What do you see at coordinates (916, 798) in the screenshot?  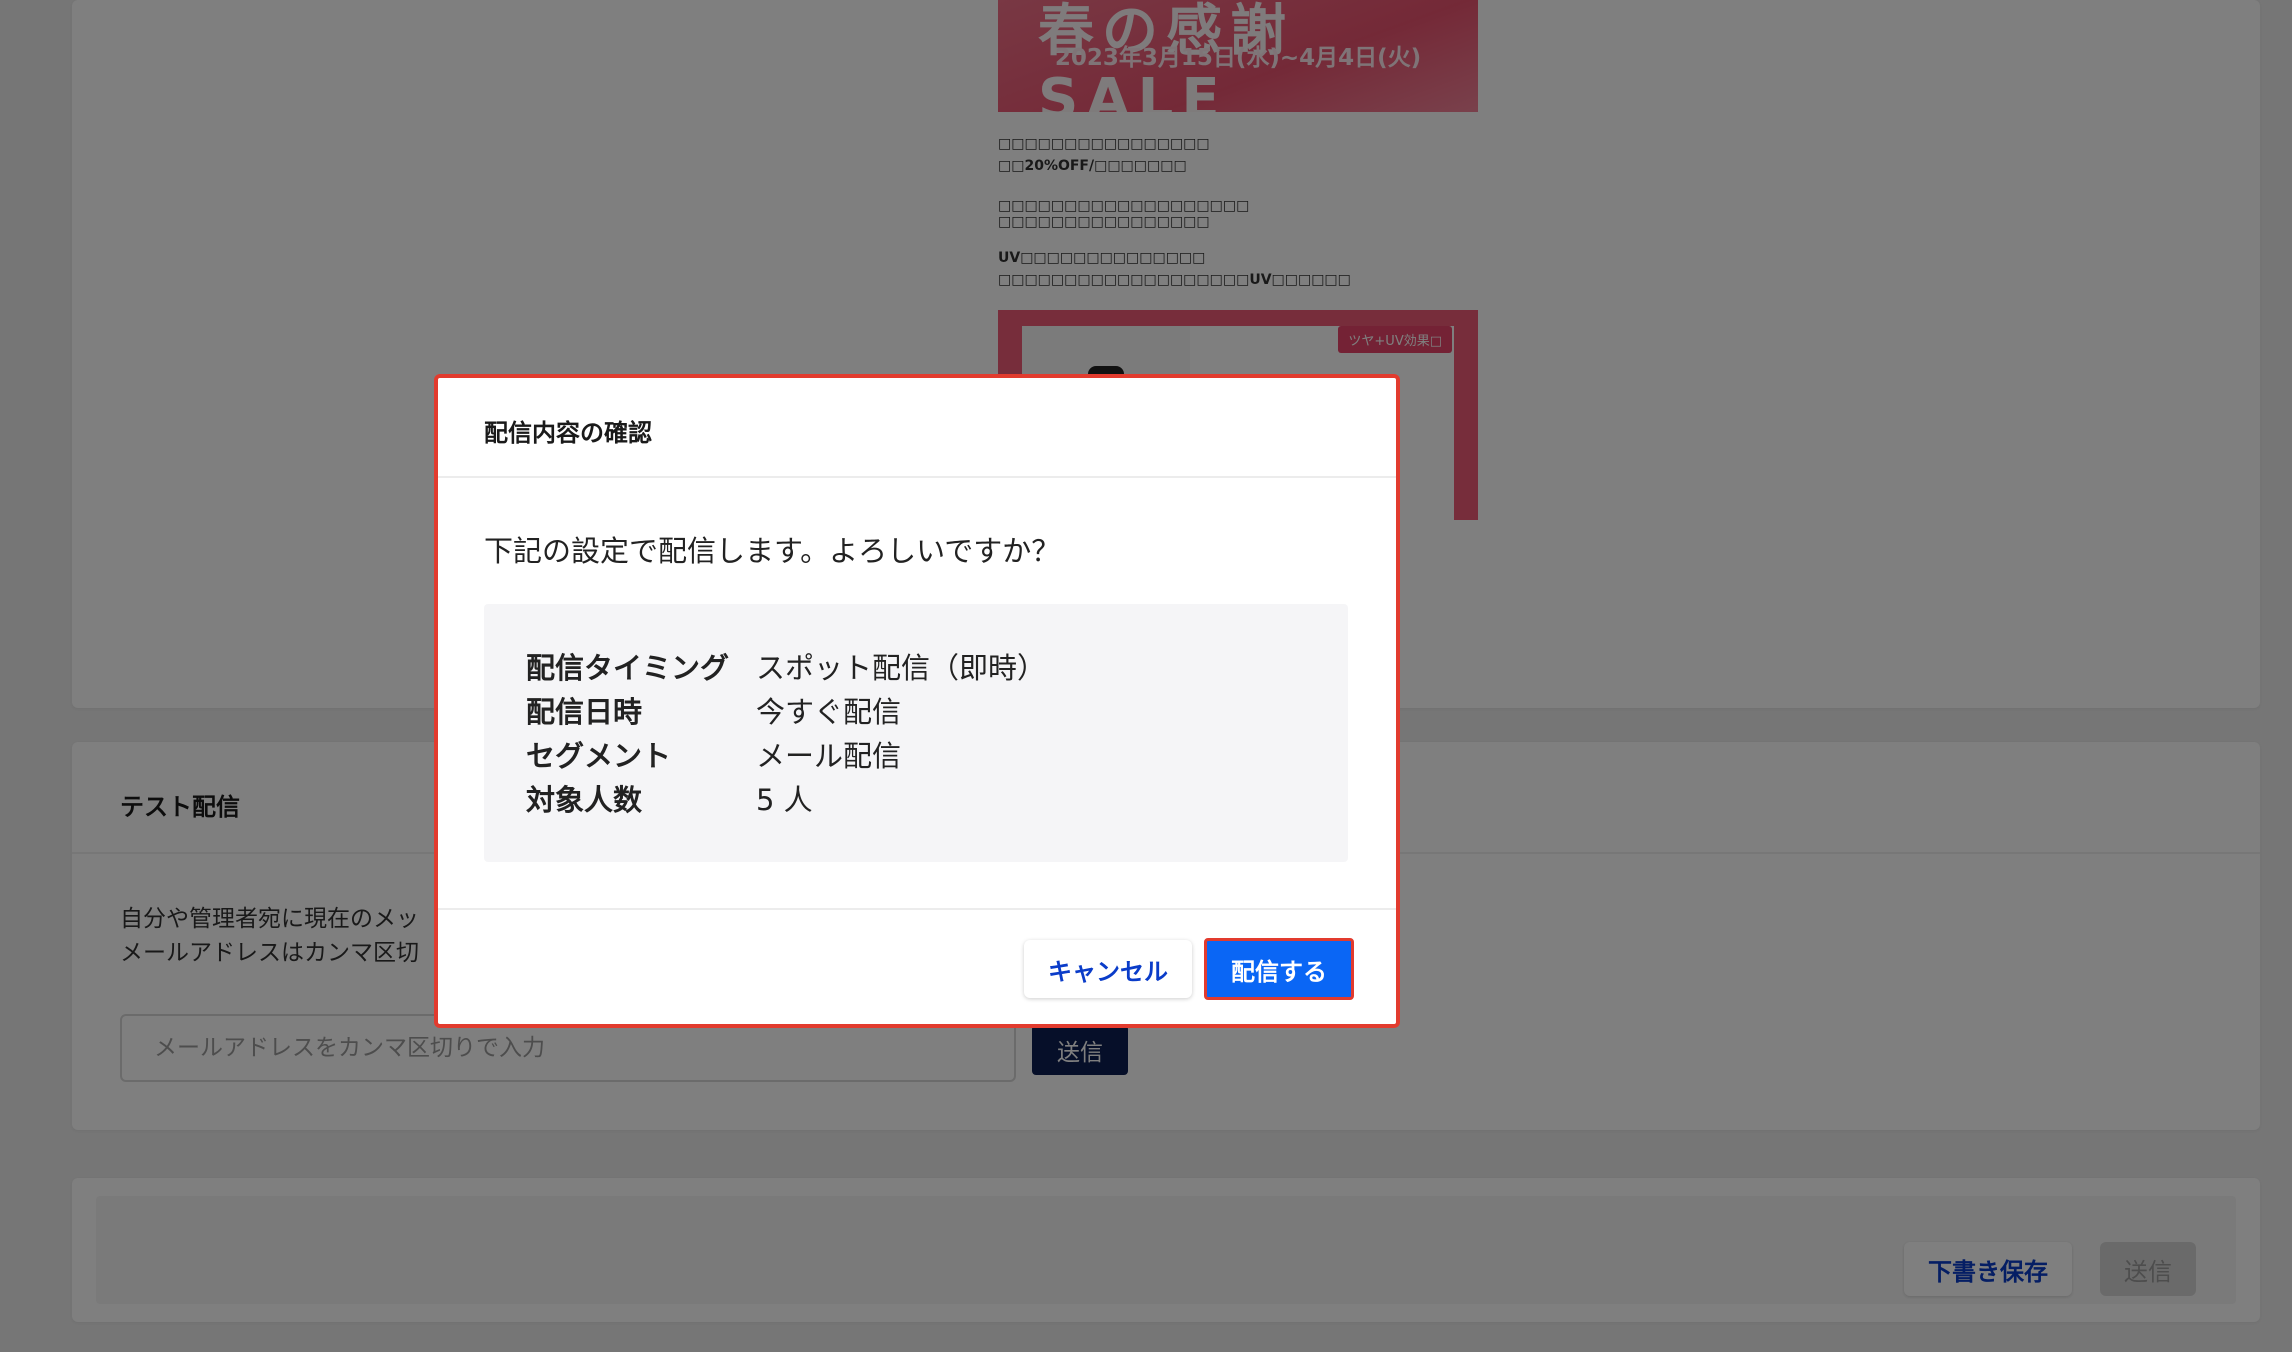 I see `summary-row: 対象人数 5 人` at bounding box center [916, 798].